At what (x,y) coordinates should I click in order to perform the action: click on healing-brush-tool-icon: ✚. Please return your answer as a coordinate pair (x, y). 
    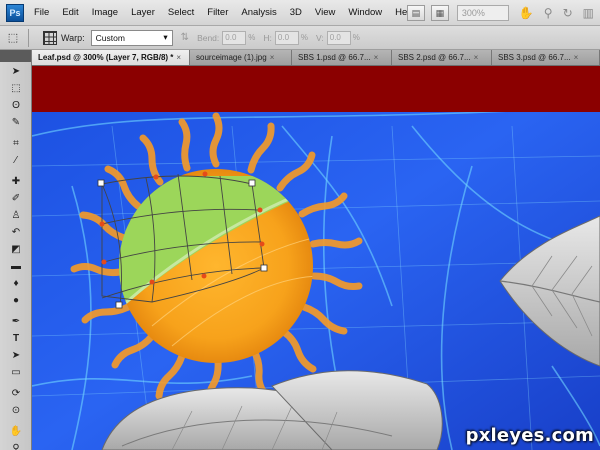
    Looking at the image, I should click on (16, 181).